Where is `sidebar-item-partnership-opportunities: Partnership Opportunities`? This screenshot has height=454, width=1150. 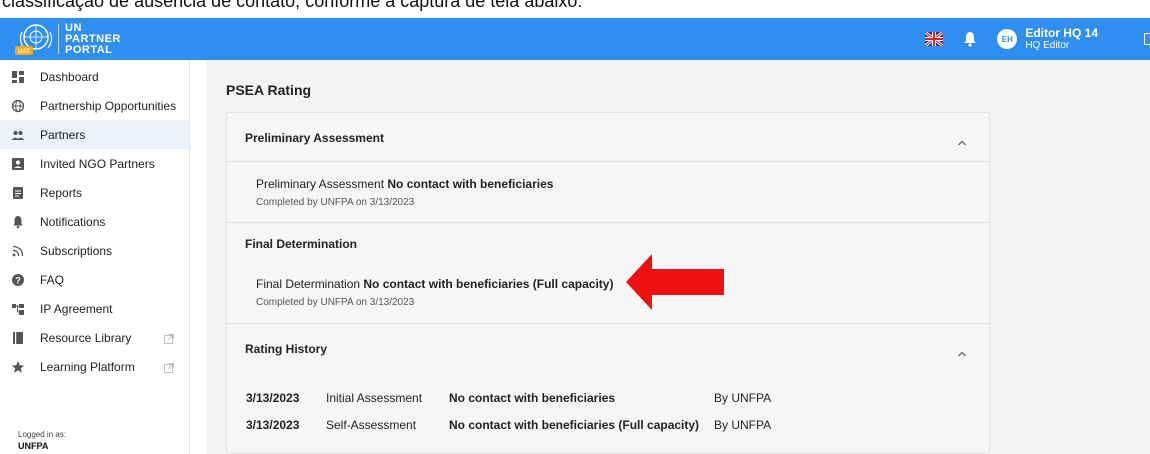 sidebar-item-partnership-opportunities: Partnership Opportunities is located at coordinates (94, 105).